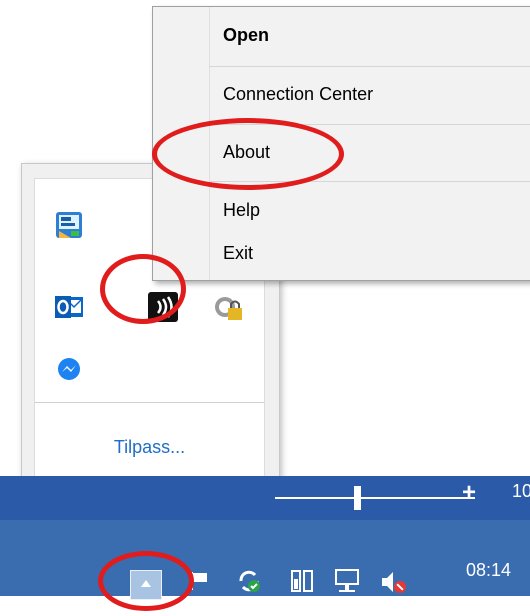 This screenshot has width=530, height=616. I want to click on volume-slider-thumb, so click(357, 498).